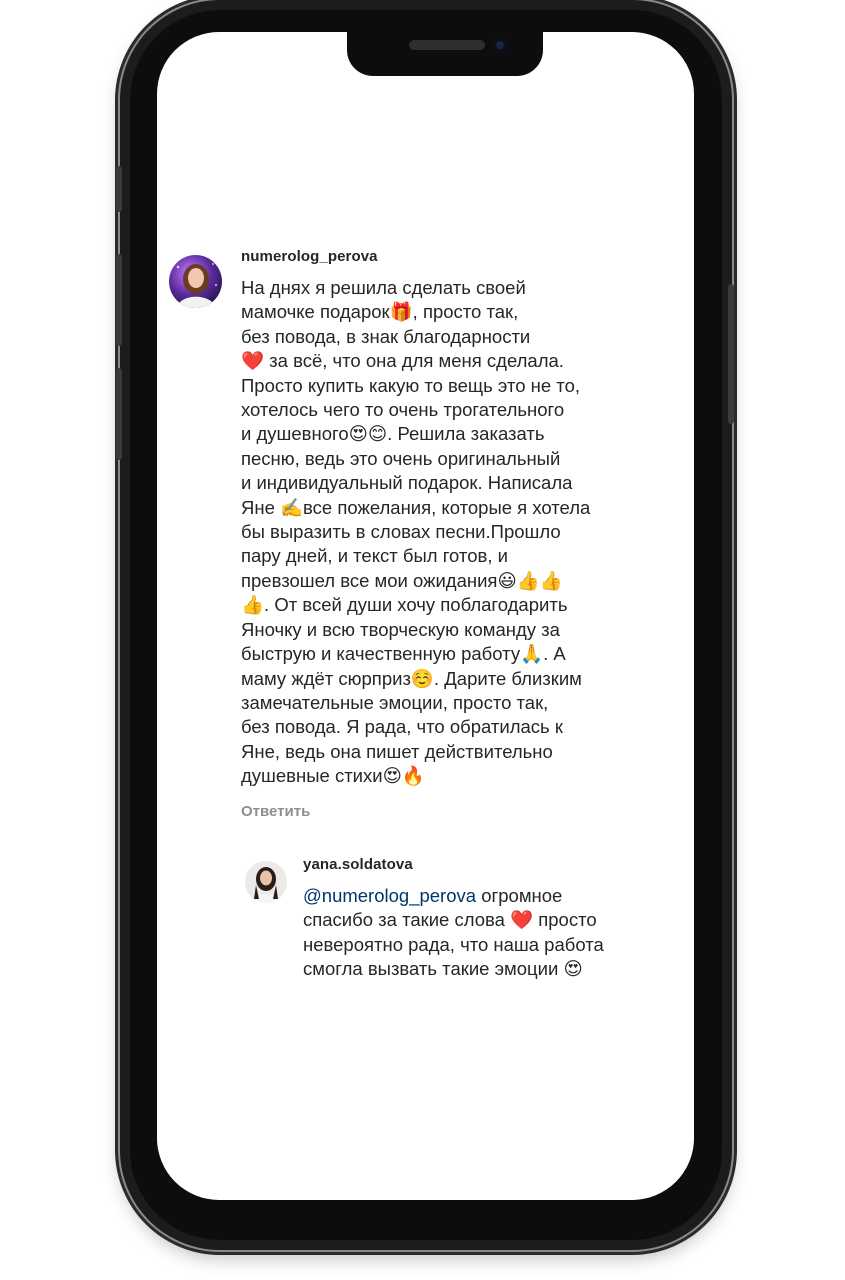 The height and width of the screenshot is (1280, 845). Describe the element at coordinates (403, 410) in the screenshot. I see `comment-line: хотелось чего то очень трогательного` at that location.